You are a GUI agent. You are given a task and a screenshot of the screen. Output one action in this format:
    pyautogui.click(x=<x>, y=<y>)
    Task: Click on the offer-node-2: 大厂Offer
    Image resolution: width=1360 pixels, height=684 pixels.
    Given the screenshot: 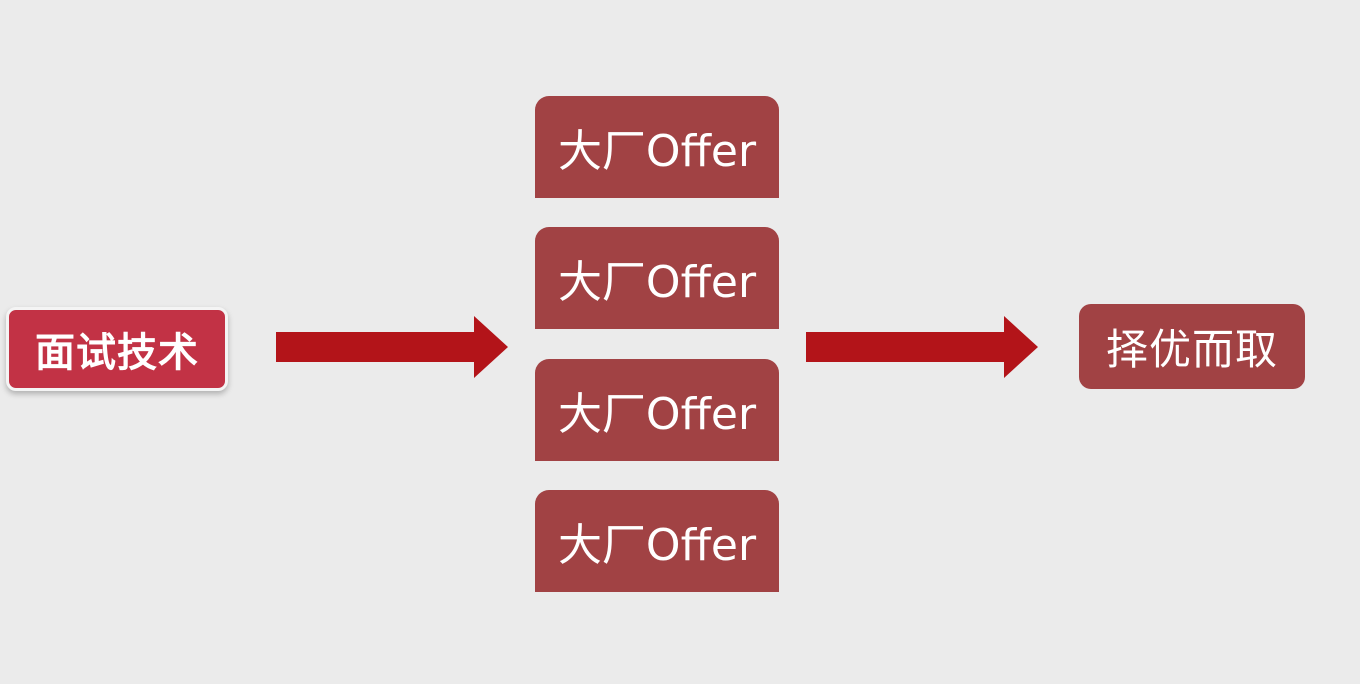 What is the action you would take?
    pyautogui.click(x=657, y=278)
    